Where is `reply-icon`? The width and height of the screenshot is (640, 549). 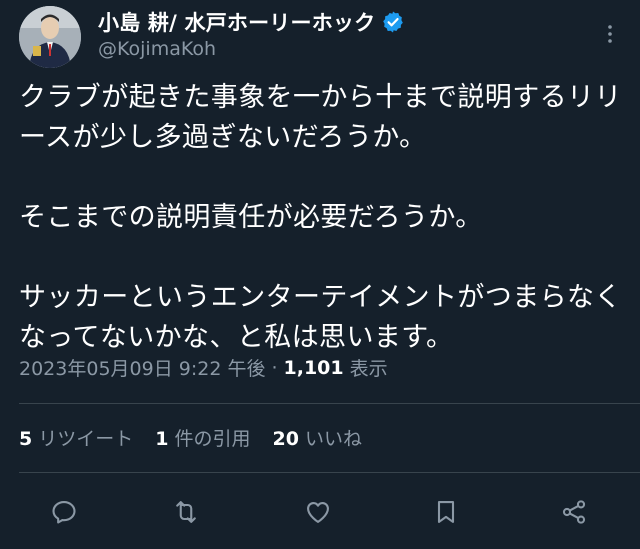
reply-icon is located at coordinates (64, 512).